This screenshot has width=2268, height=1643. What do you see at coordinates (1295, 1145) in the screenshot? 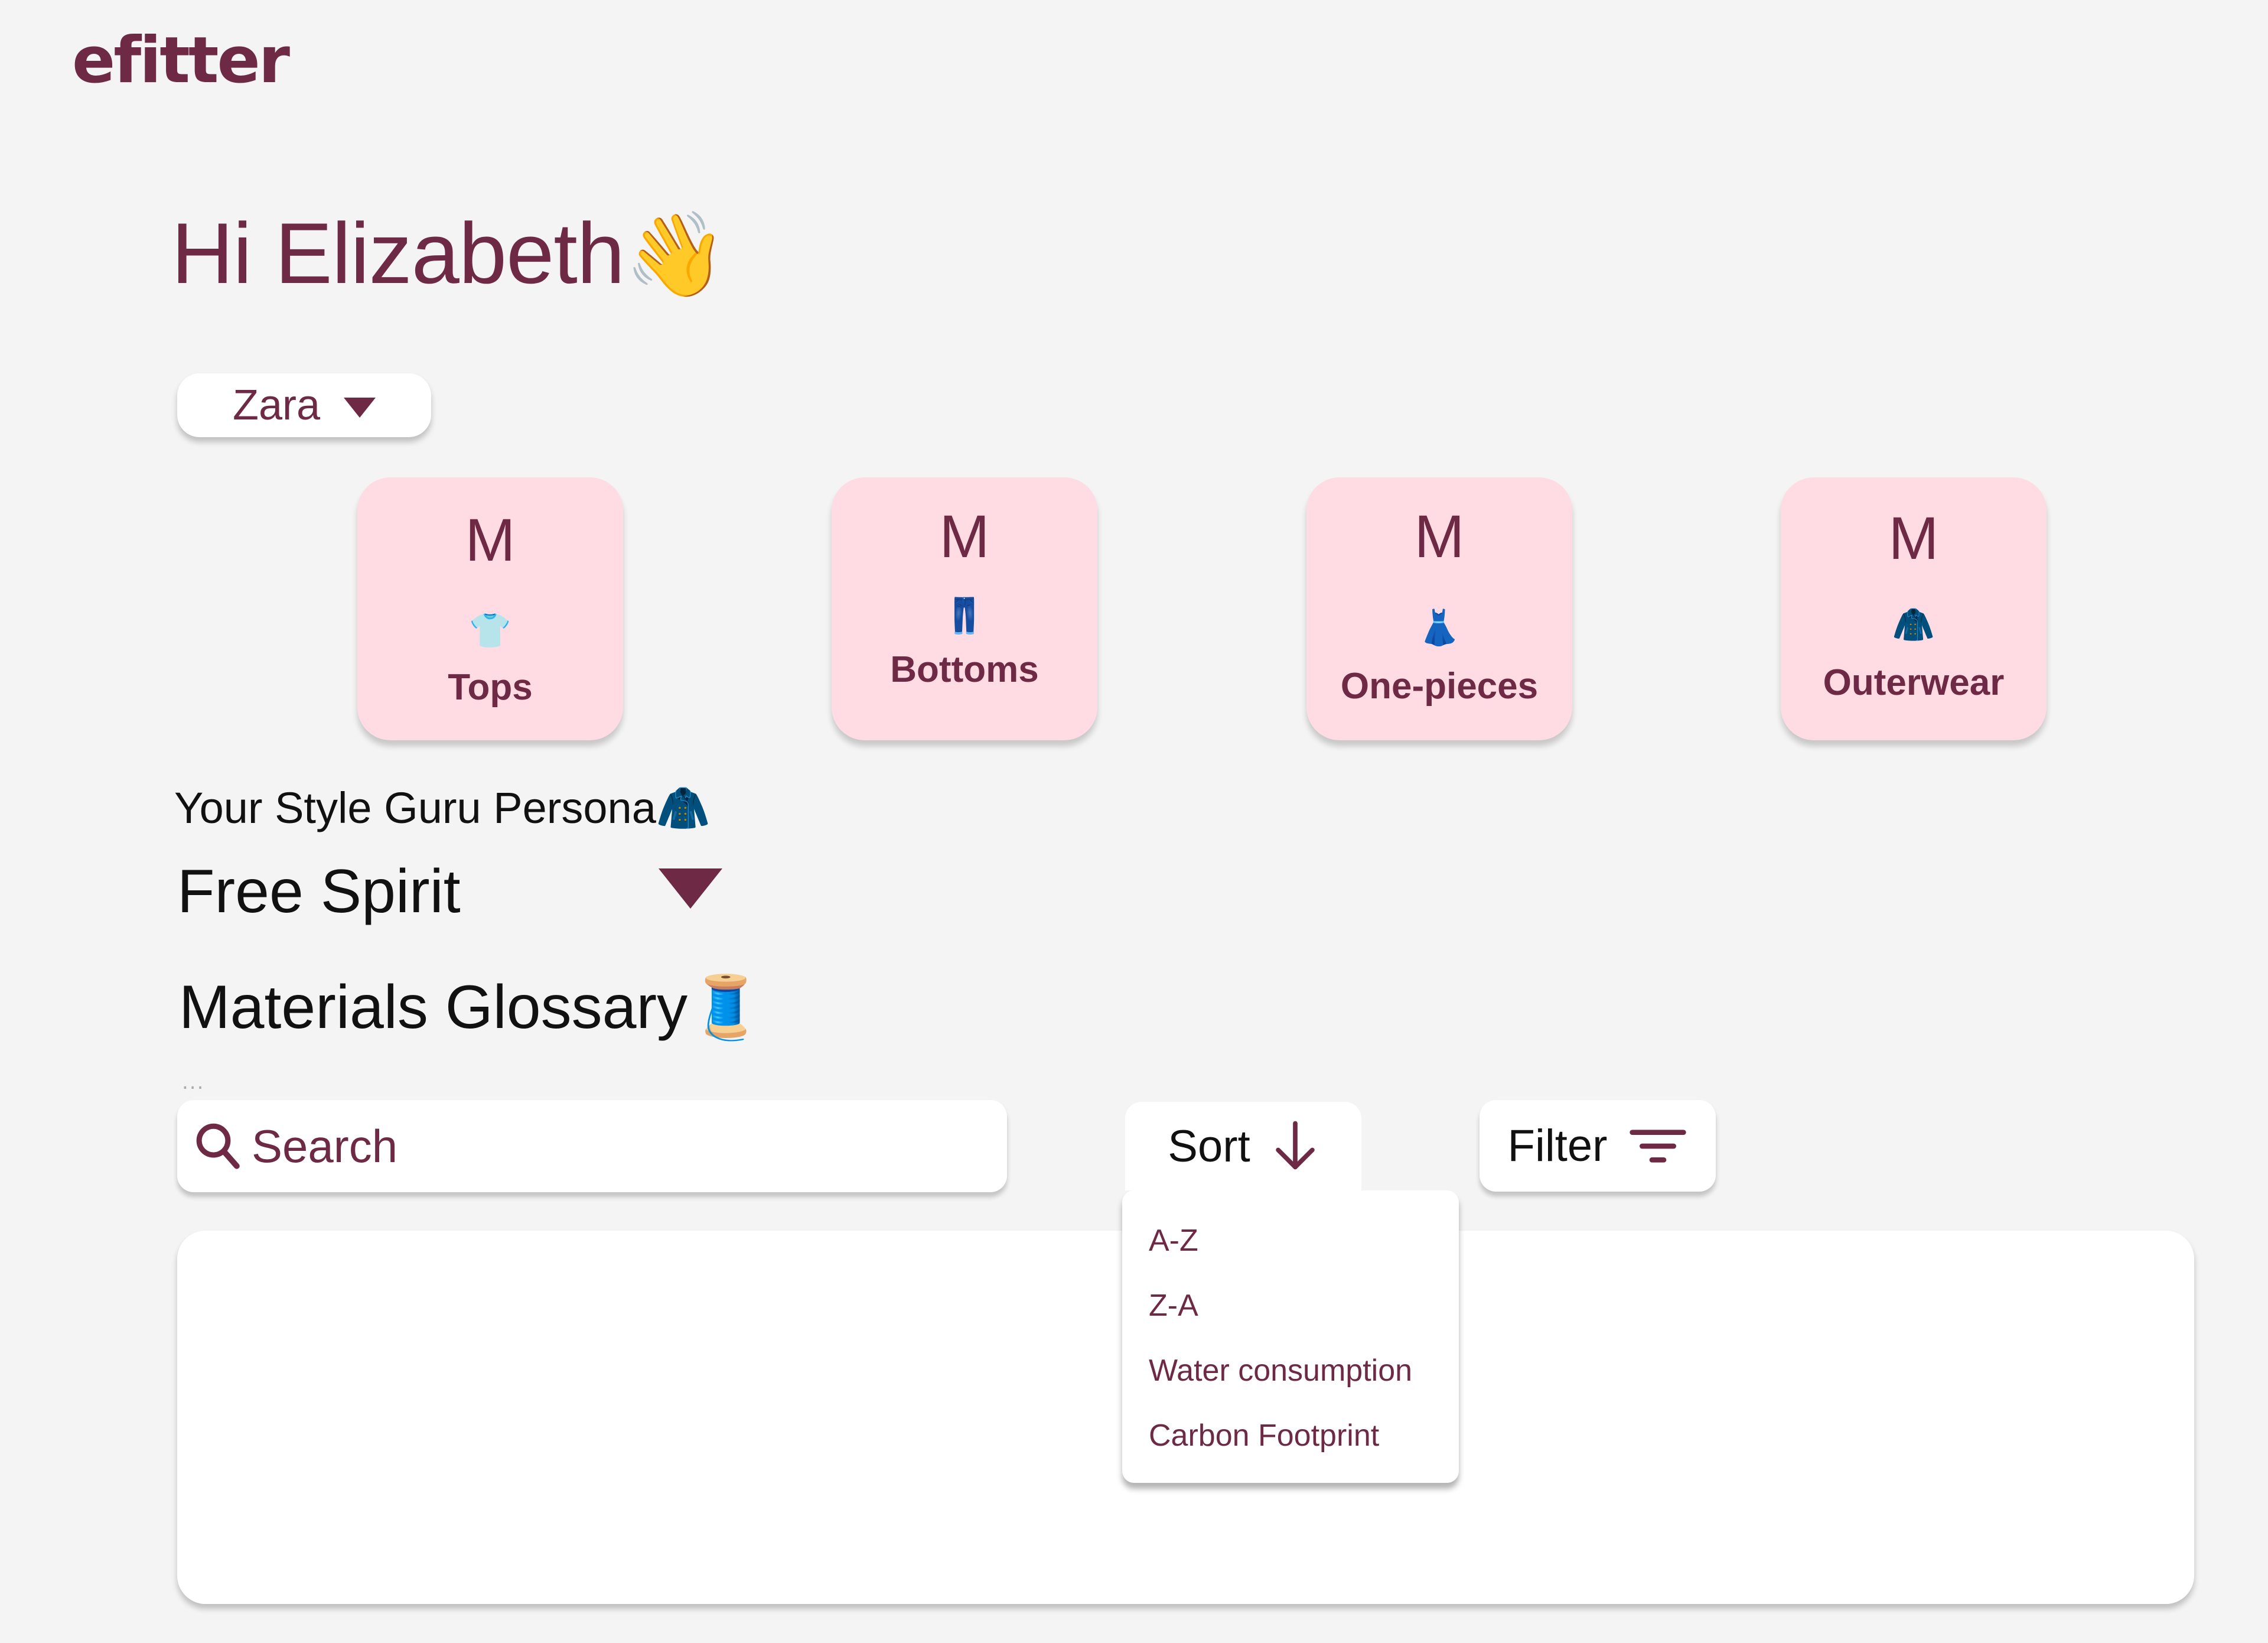
I see `arrow-down-icon` at bounding box center [1295, 1145].